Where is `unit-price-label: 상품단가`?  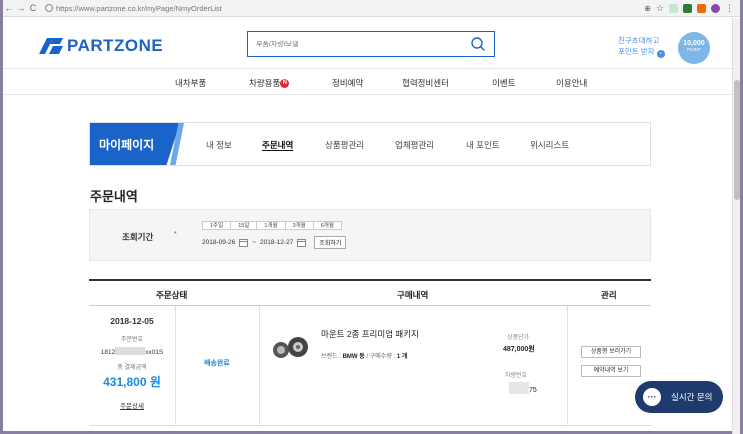 unit-price-label: 상품단가 is located at coordinates (518, 338).